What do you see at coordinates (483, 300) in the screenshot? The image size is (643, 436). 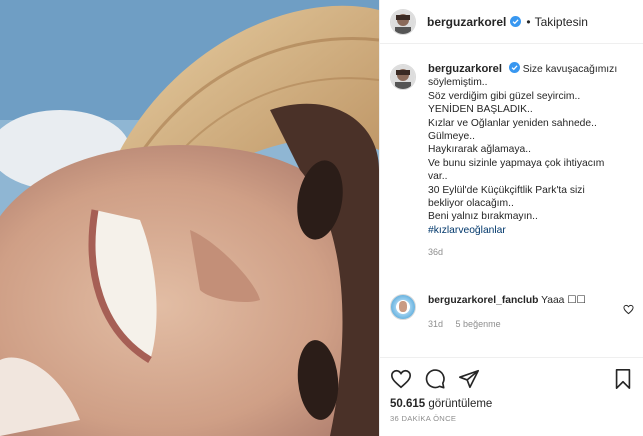 I see `commenter-username: berguzarkorel_fanclub` at bounding box center [483, 300].